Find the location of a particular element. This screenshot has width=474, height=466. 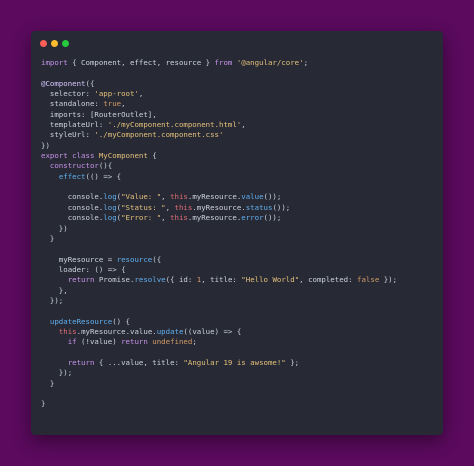

code-token: styleUrl is located at coordinates (63, 135).